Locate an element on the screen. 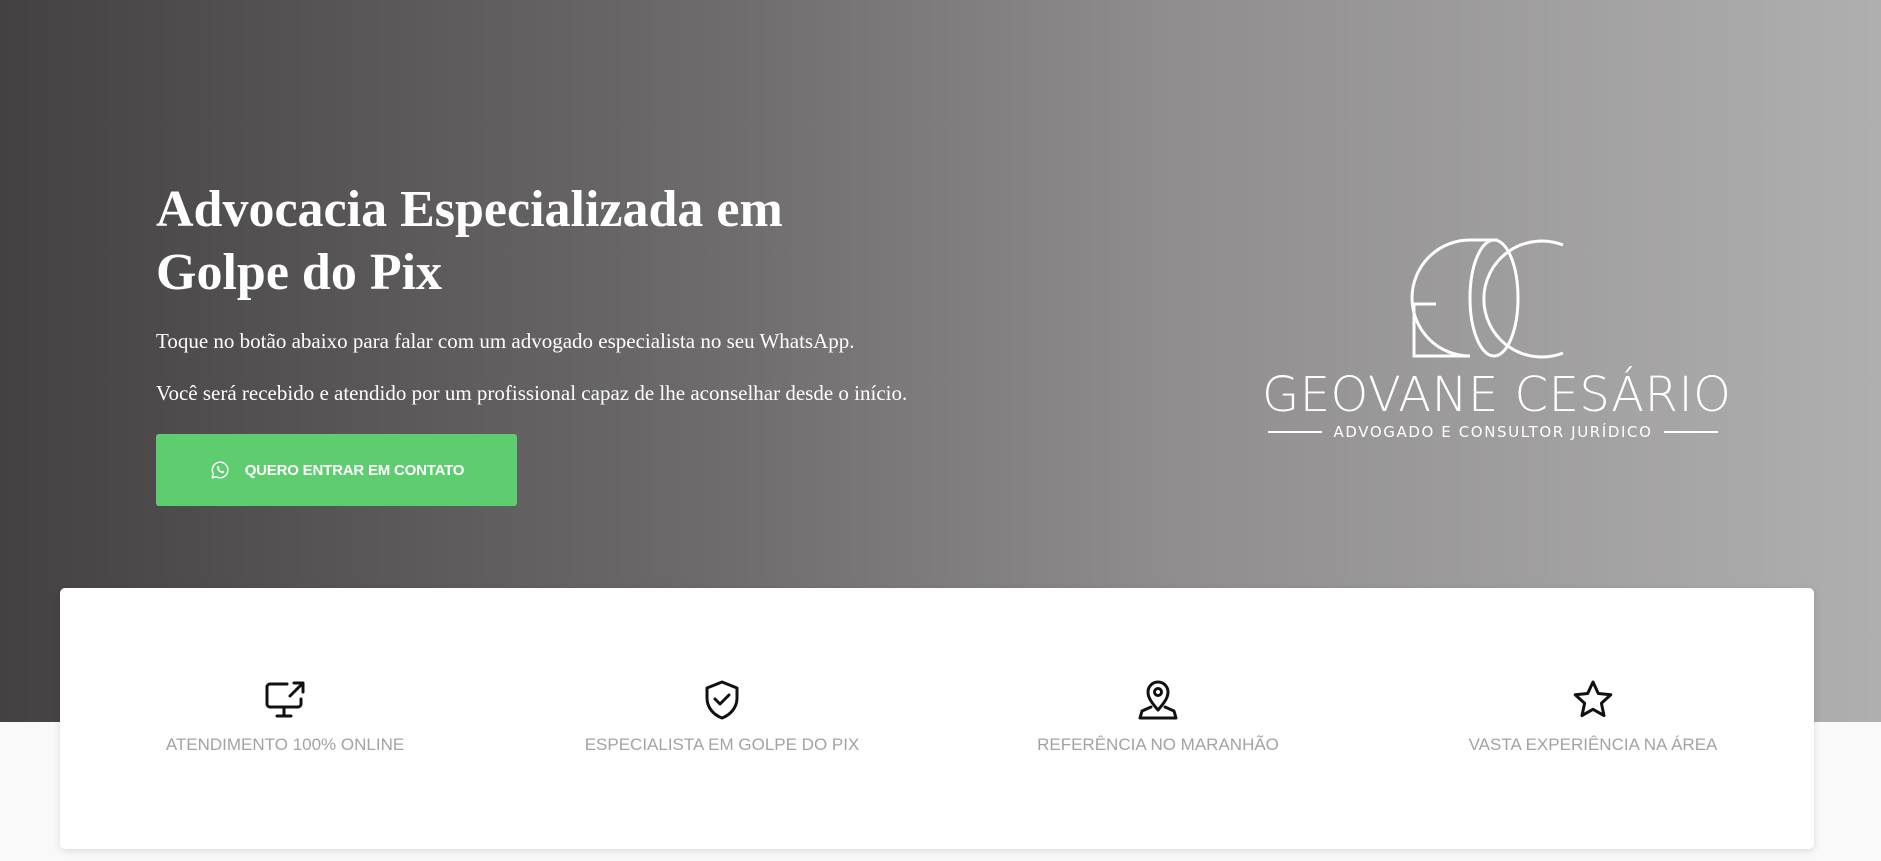  map-pin-icon is located at coordinates (1158, 700).